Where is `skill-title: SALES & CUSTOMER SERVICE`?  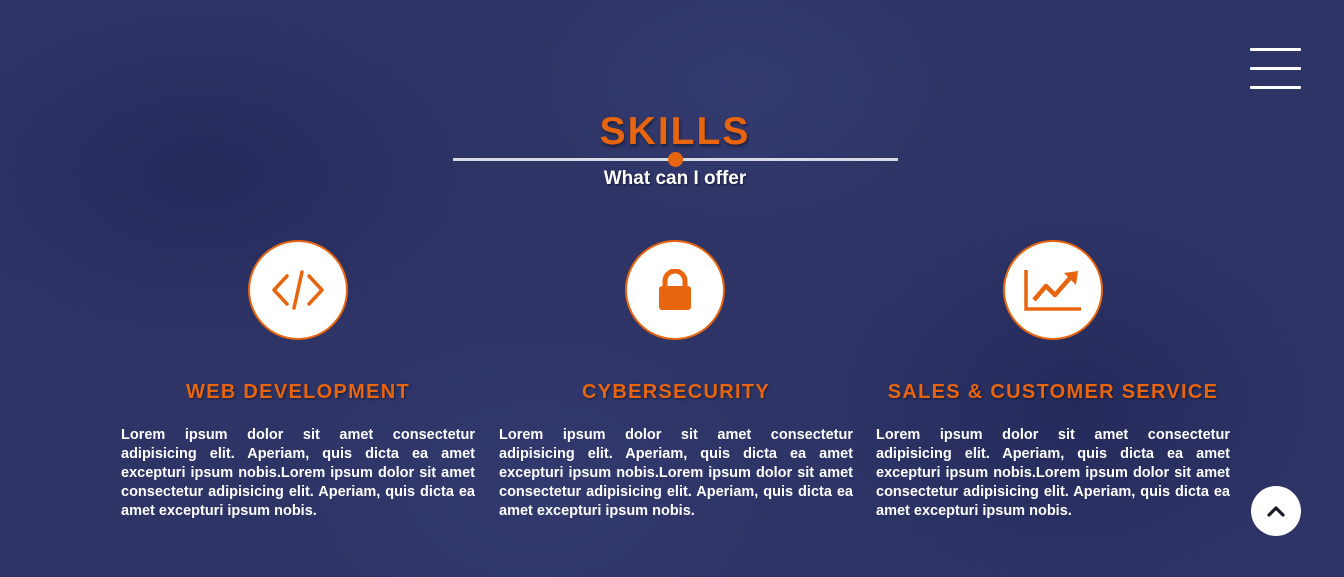
skill-title: SALES & CUSTOMER SERVICE is located at coordinates (1053, 392).